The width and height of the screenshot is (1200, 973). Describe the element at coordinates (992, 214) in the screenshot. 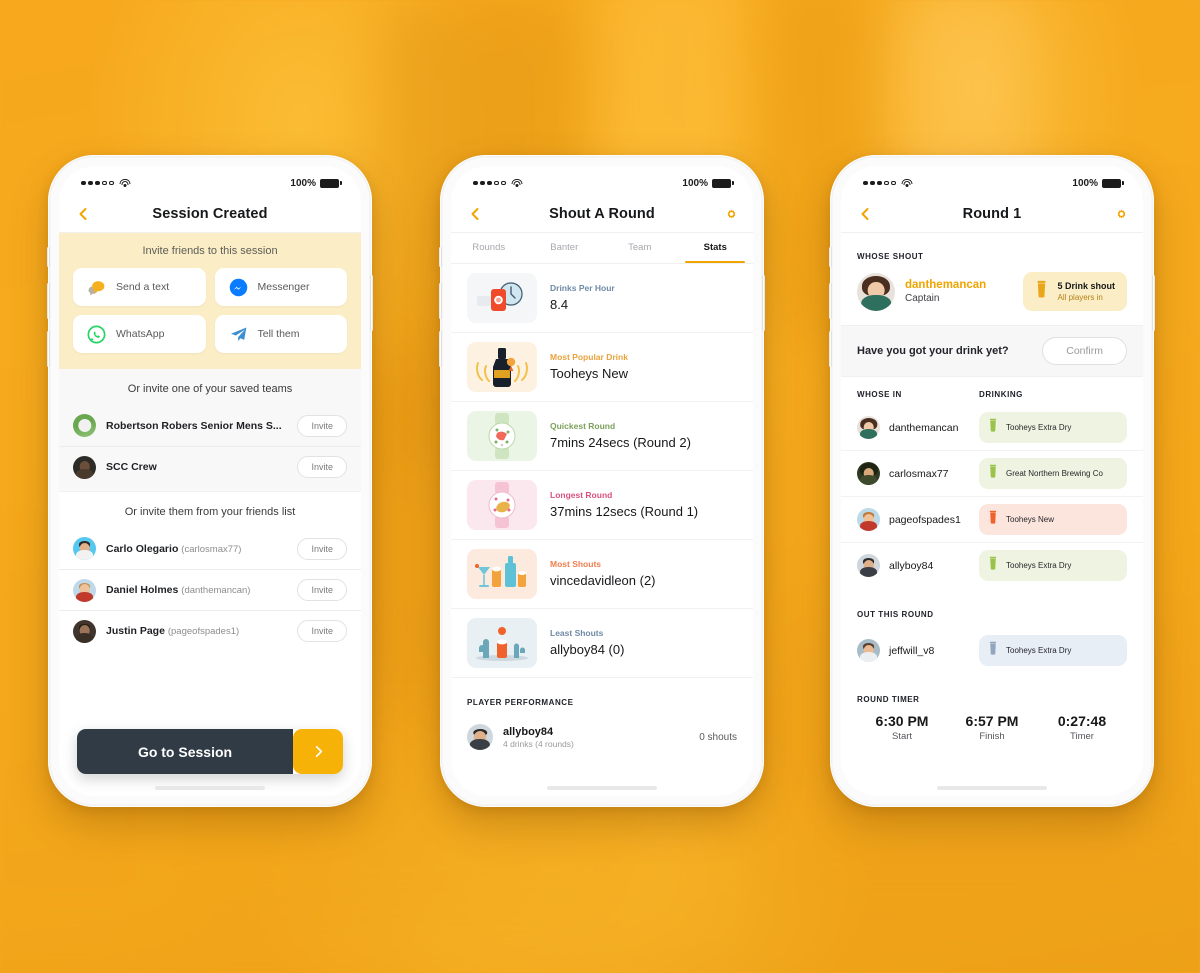

I see `navigation-bar: Round 1` at that location.